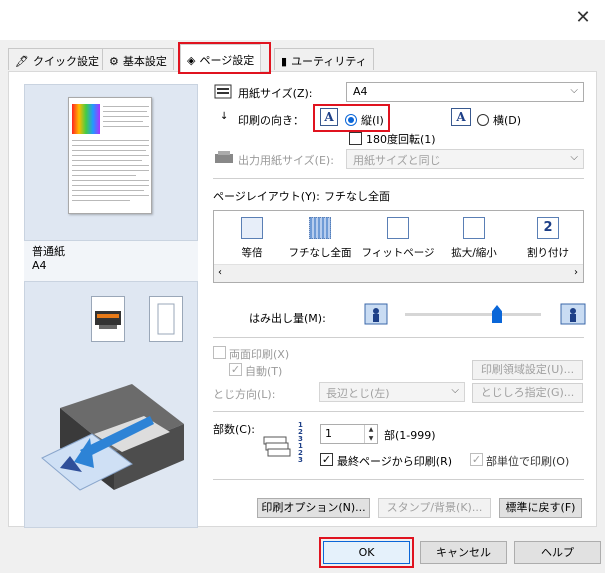 This screenshot has width=605, height=573. Describe the element at coordinates (370, 434) in the screenshot. I see `copies-stepper: ▲ ▼` at that location.